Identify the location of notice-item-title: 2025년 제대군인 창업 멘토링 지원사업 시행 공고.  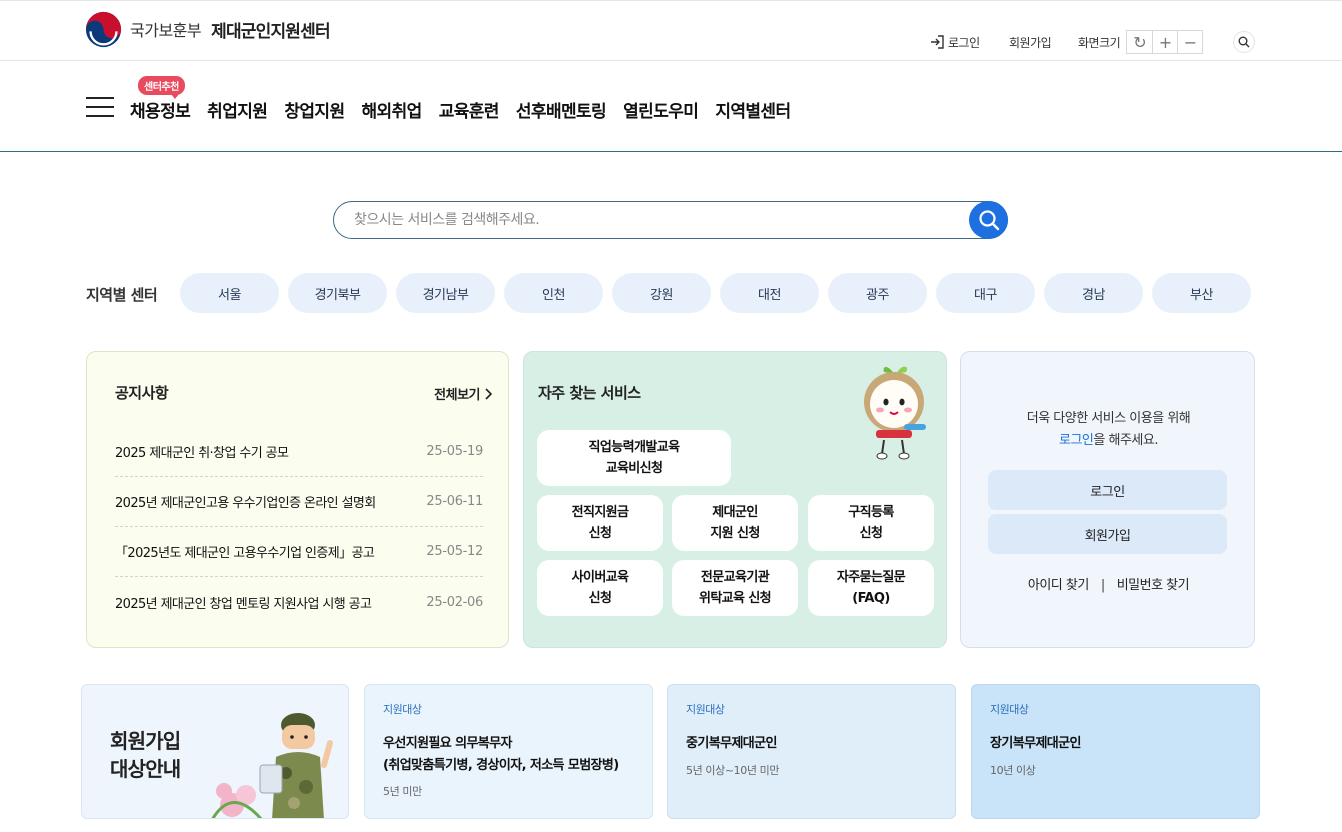
(243, 604).